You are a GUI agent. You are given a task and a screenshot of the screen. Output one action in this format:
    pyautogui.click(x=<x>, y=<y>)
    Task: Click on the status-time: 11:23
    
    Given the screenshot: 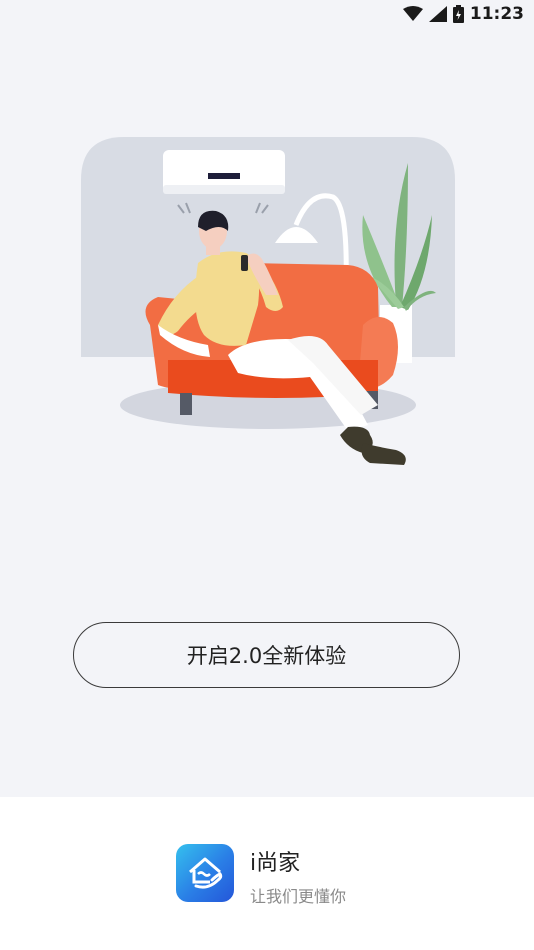 What is the action you would take?
    pyautogui.click(x=496, y=14)
    